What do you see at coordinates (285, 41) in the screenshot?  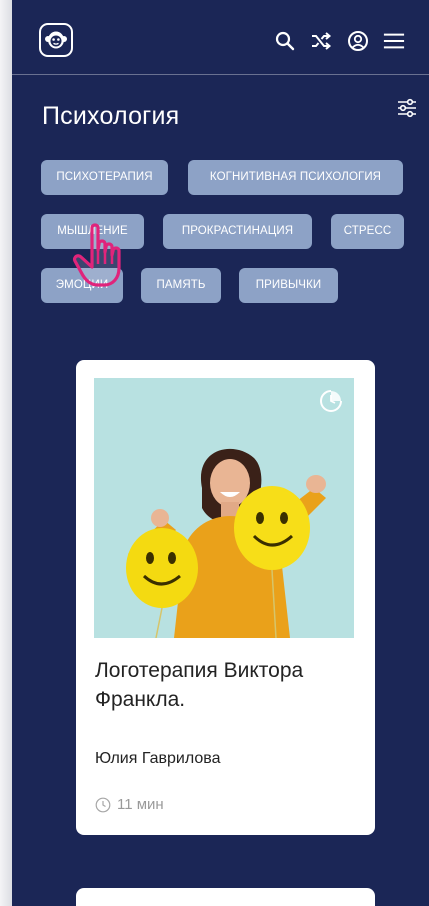 I see `search-icon` at bounding box center [285, 41].